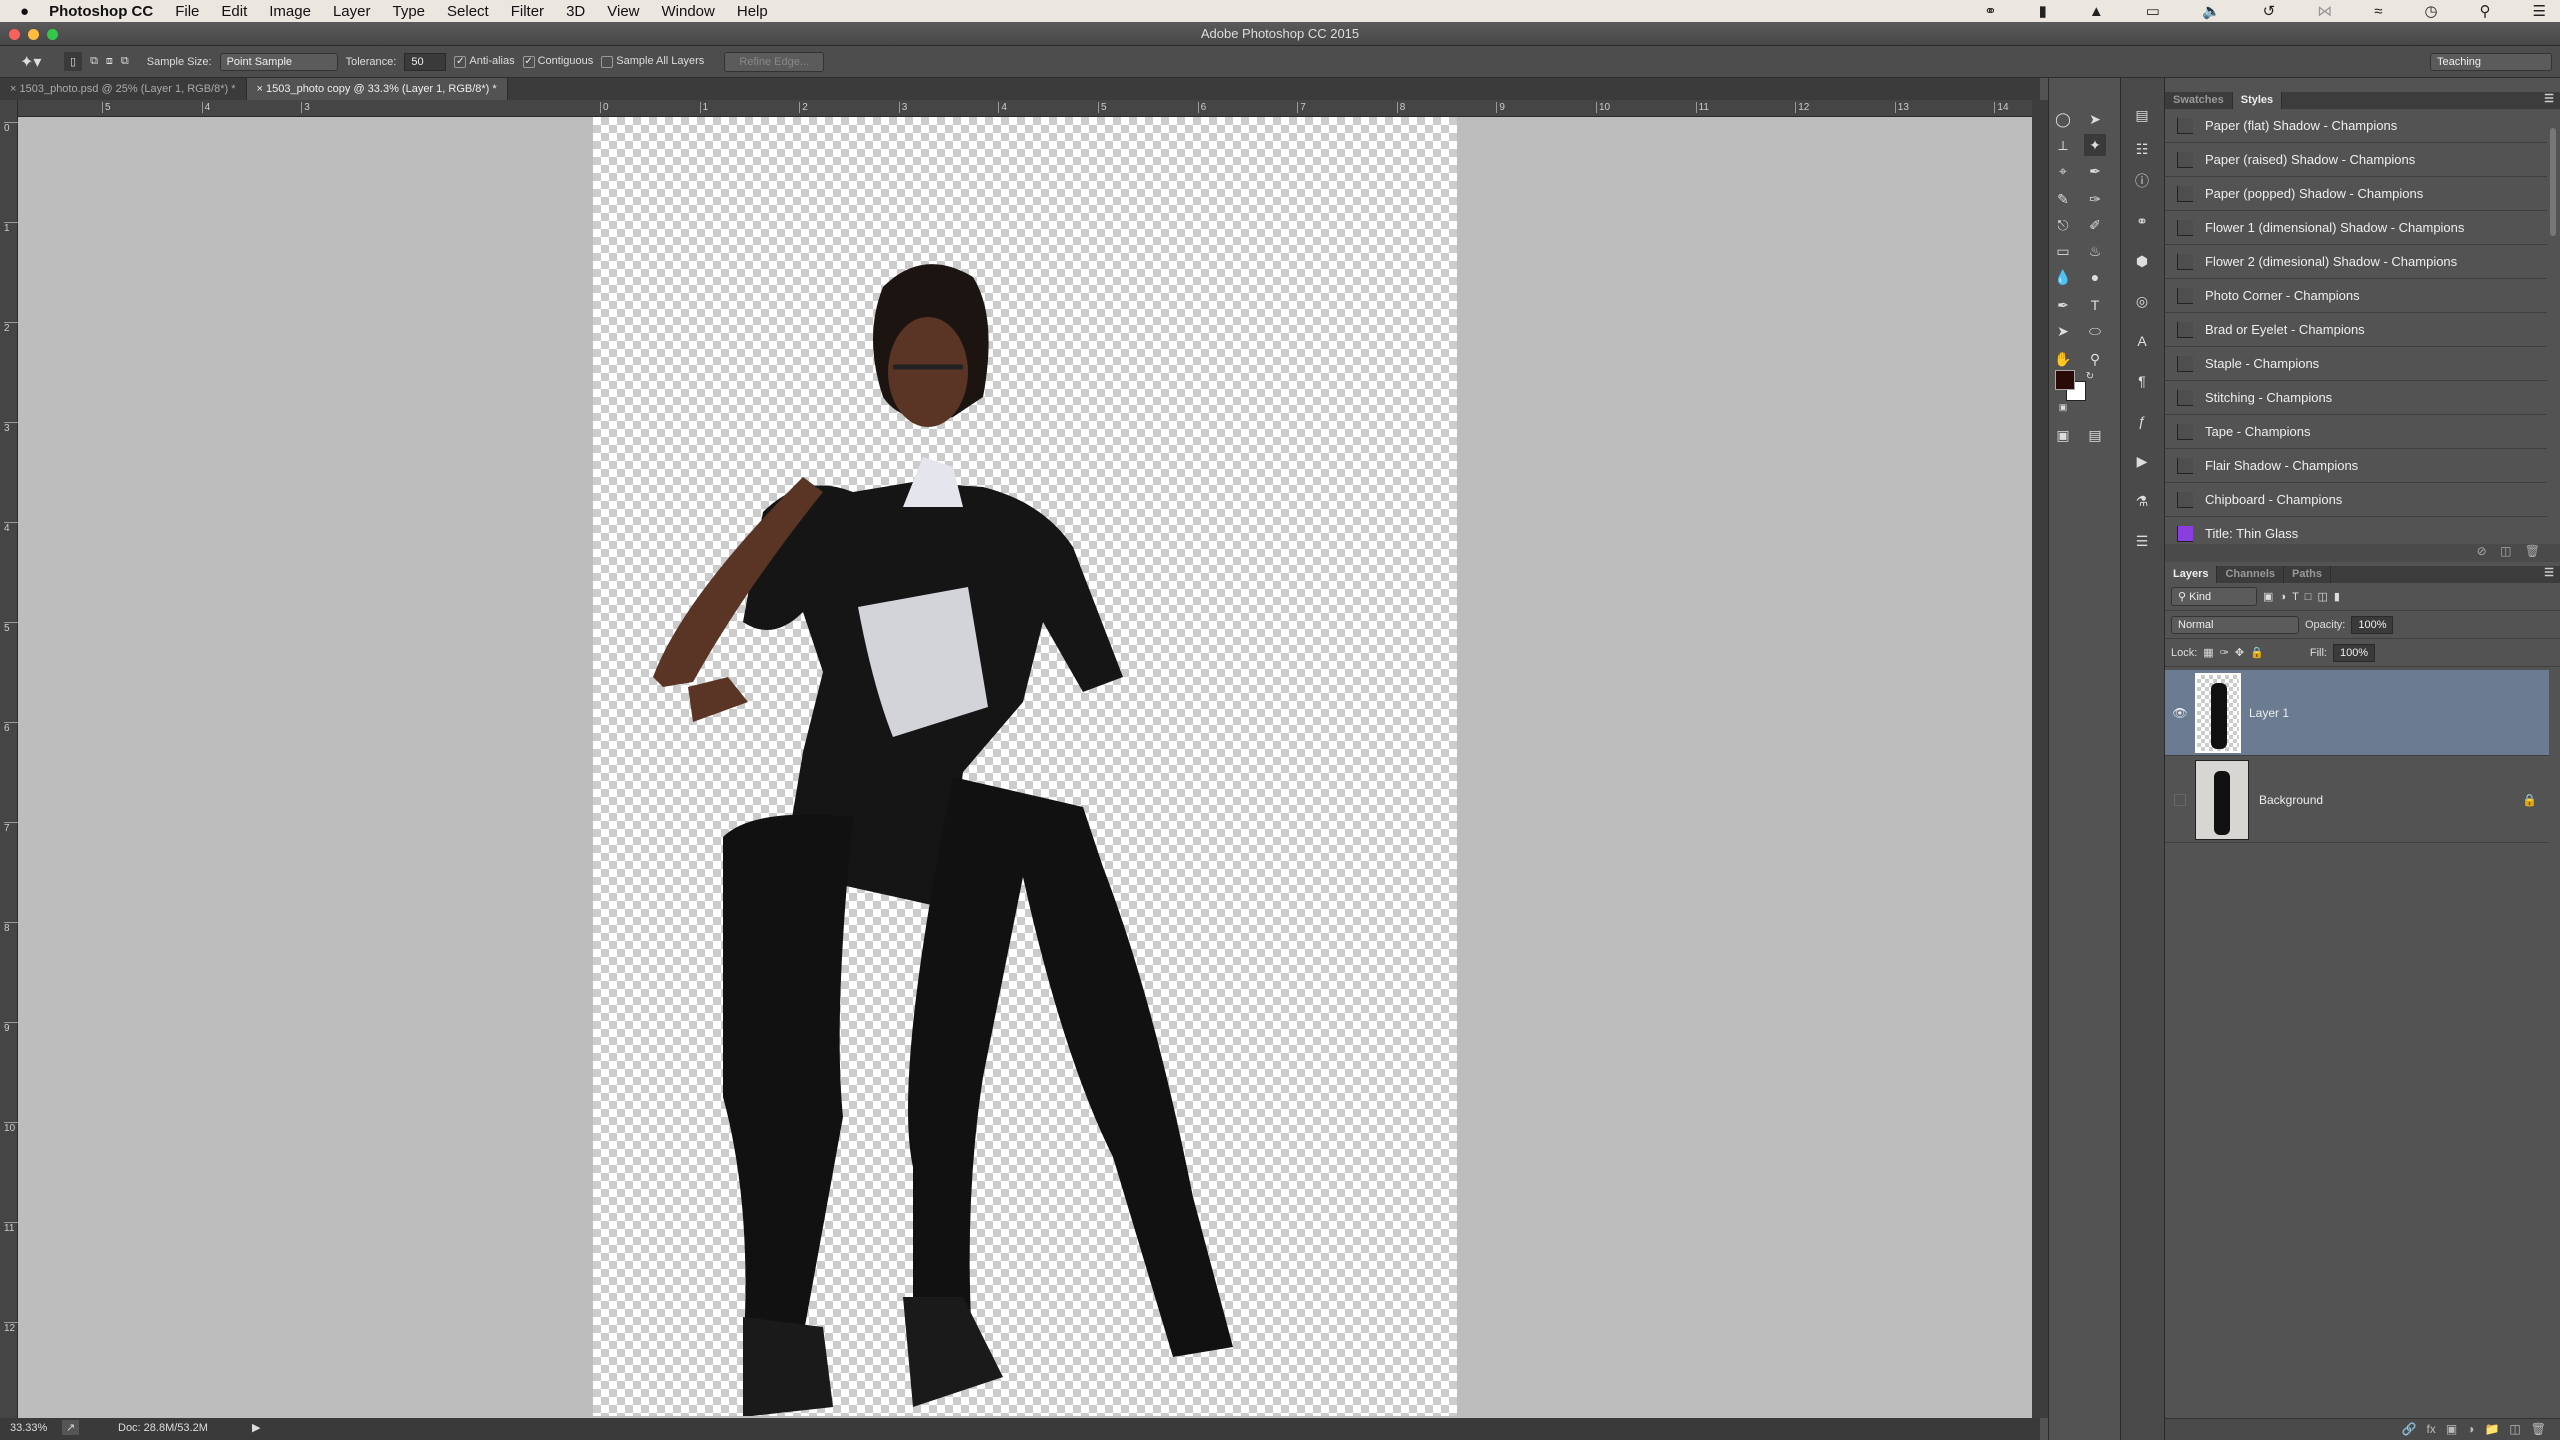 The image size is (2560, 1440). What do you see at coordinates (2095, 331) in the screenshot?
I see `ellipse-shape-tool-icon: ⬭` at bounding box center [2095, 331].